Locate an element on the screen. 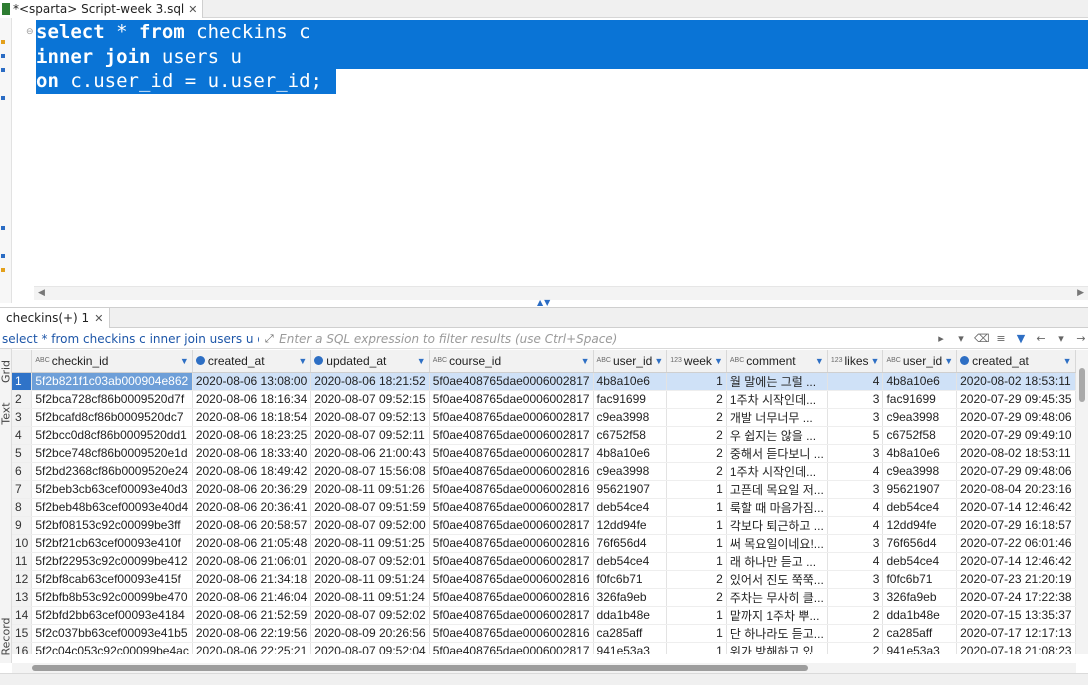  column-header: created_at ▼ is located at coordinates (252, 361).